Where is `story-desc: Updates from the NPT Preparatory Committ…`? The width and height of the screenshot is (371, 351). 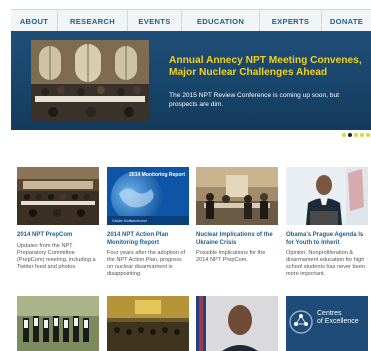
story-desc: Updates from the NPT Preparatory Committ… is located at coordinates (56, 256).